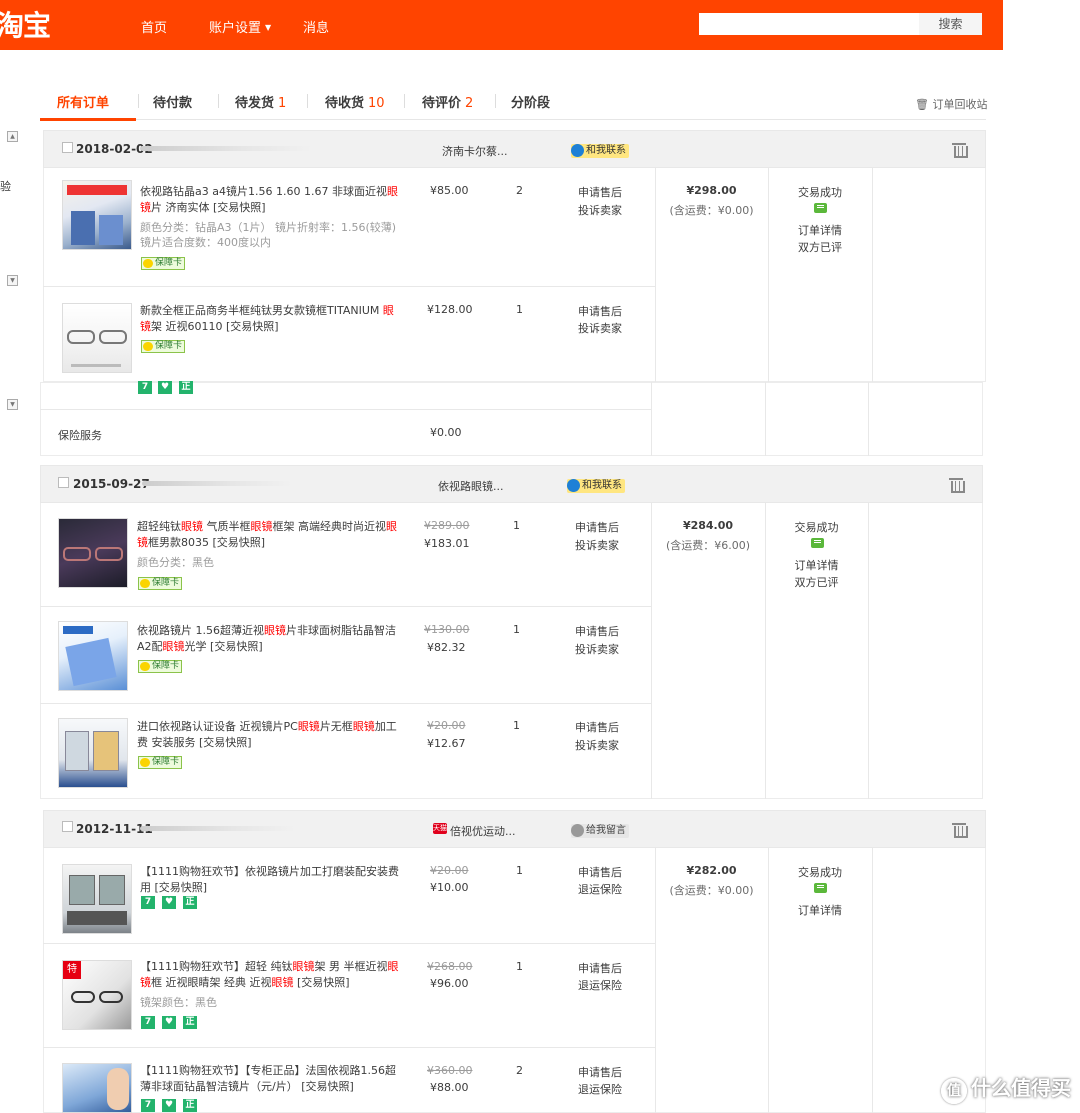 Image resolution: width=1080 pixels, height=1113 pixels. What do you see at coordinates (1006, 1088) in the screenshot?
I see `site-watermark: 值什么值得买` at bounding box center [1006, 1088].